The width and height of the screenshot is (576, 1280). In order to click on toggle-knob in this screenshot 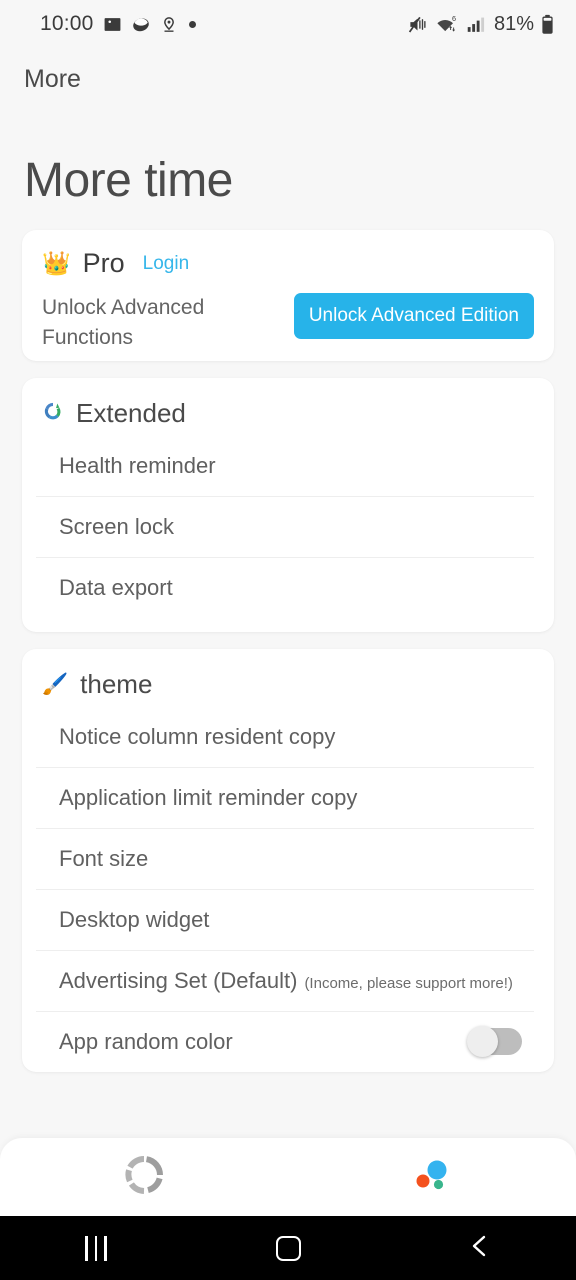, I will do `click(482, 1042)`.